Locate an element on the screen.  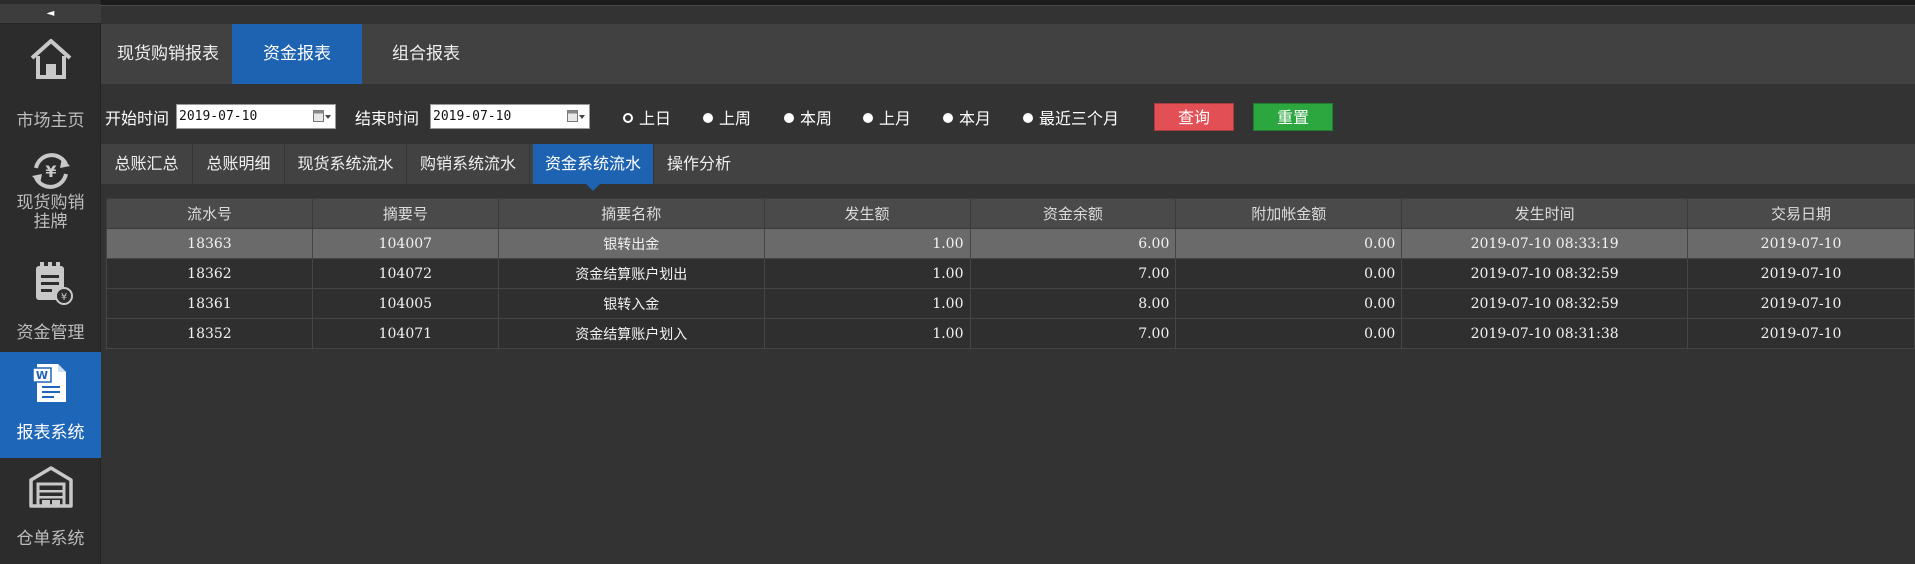
table-header-row: 流水号 摘要号 摘要名称 发生额 资金余额 附加帐金额 发生时间 交易日期 is located at coordinates (1010, 213).